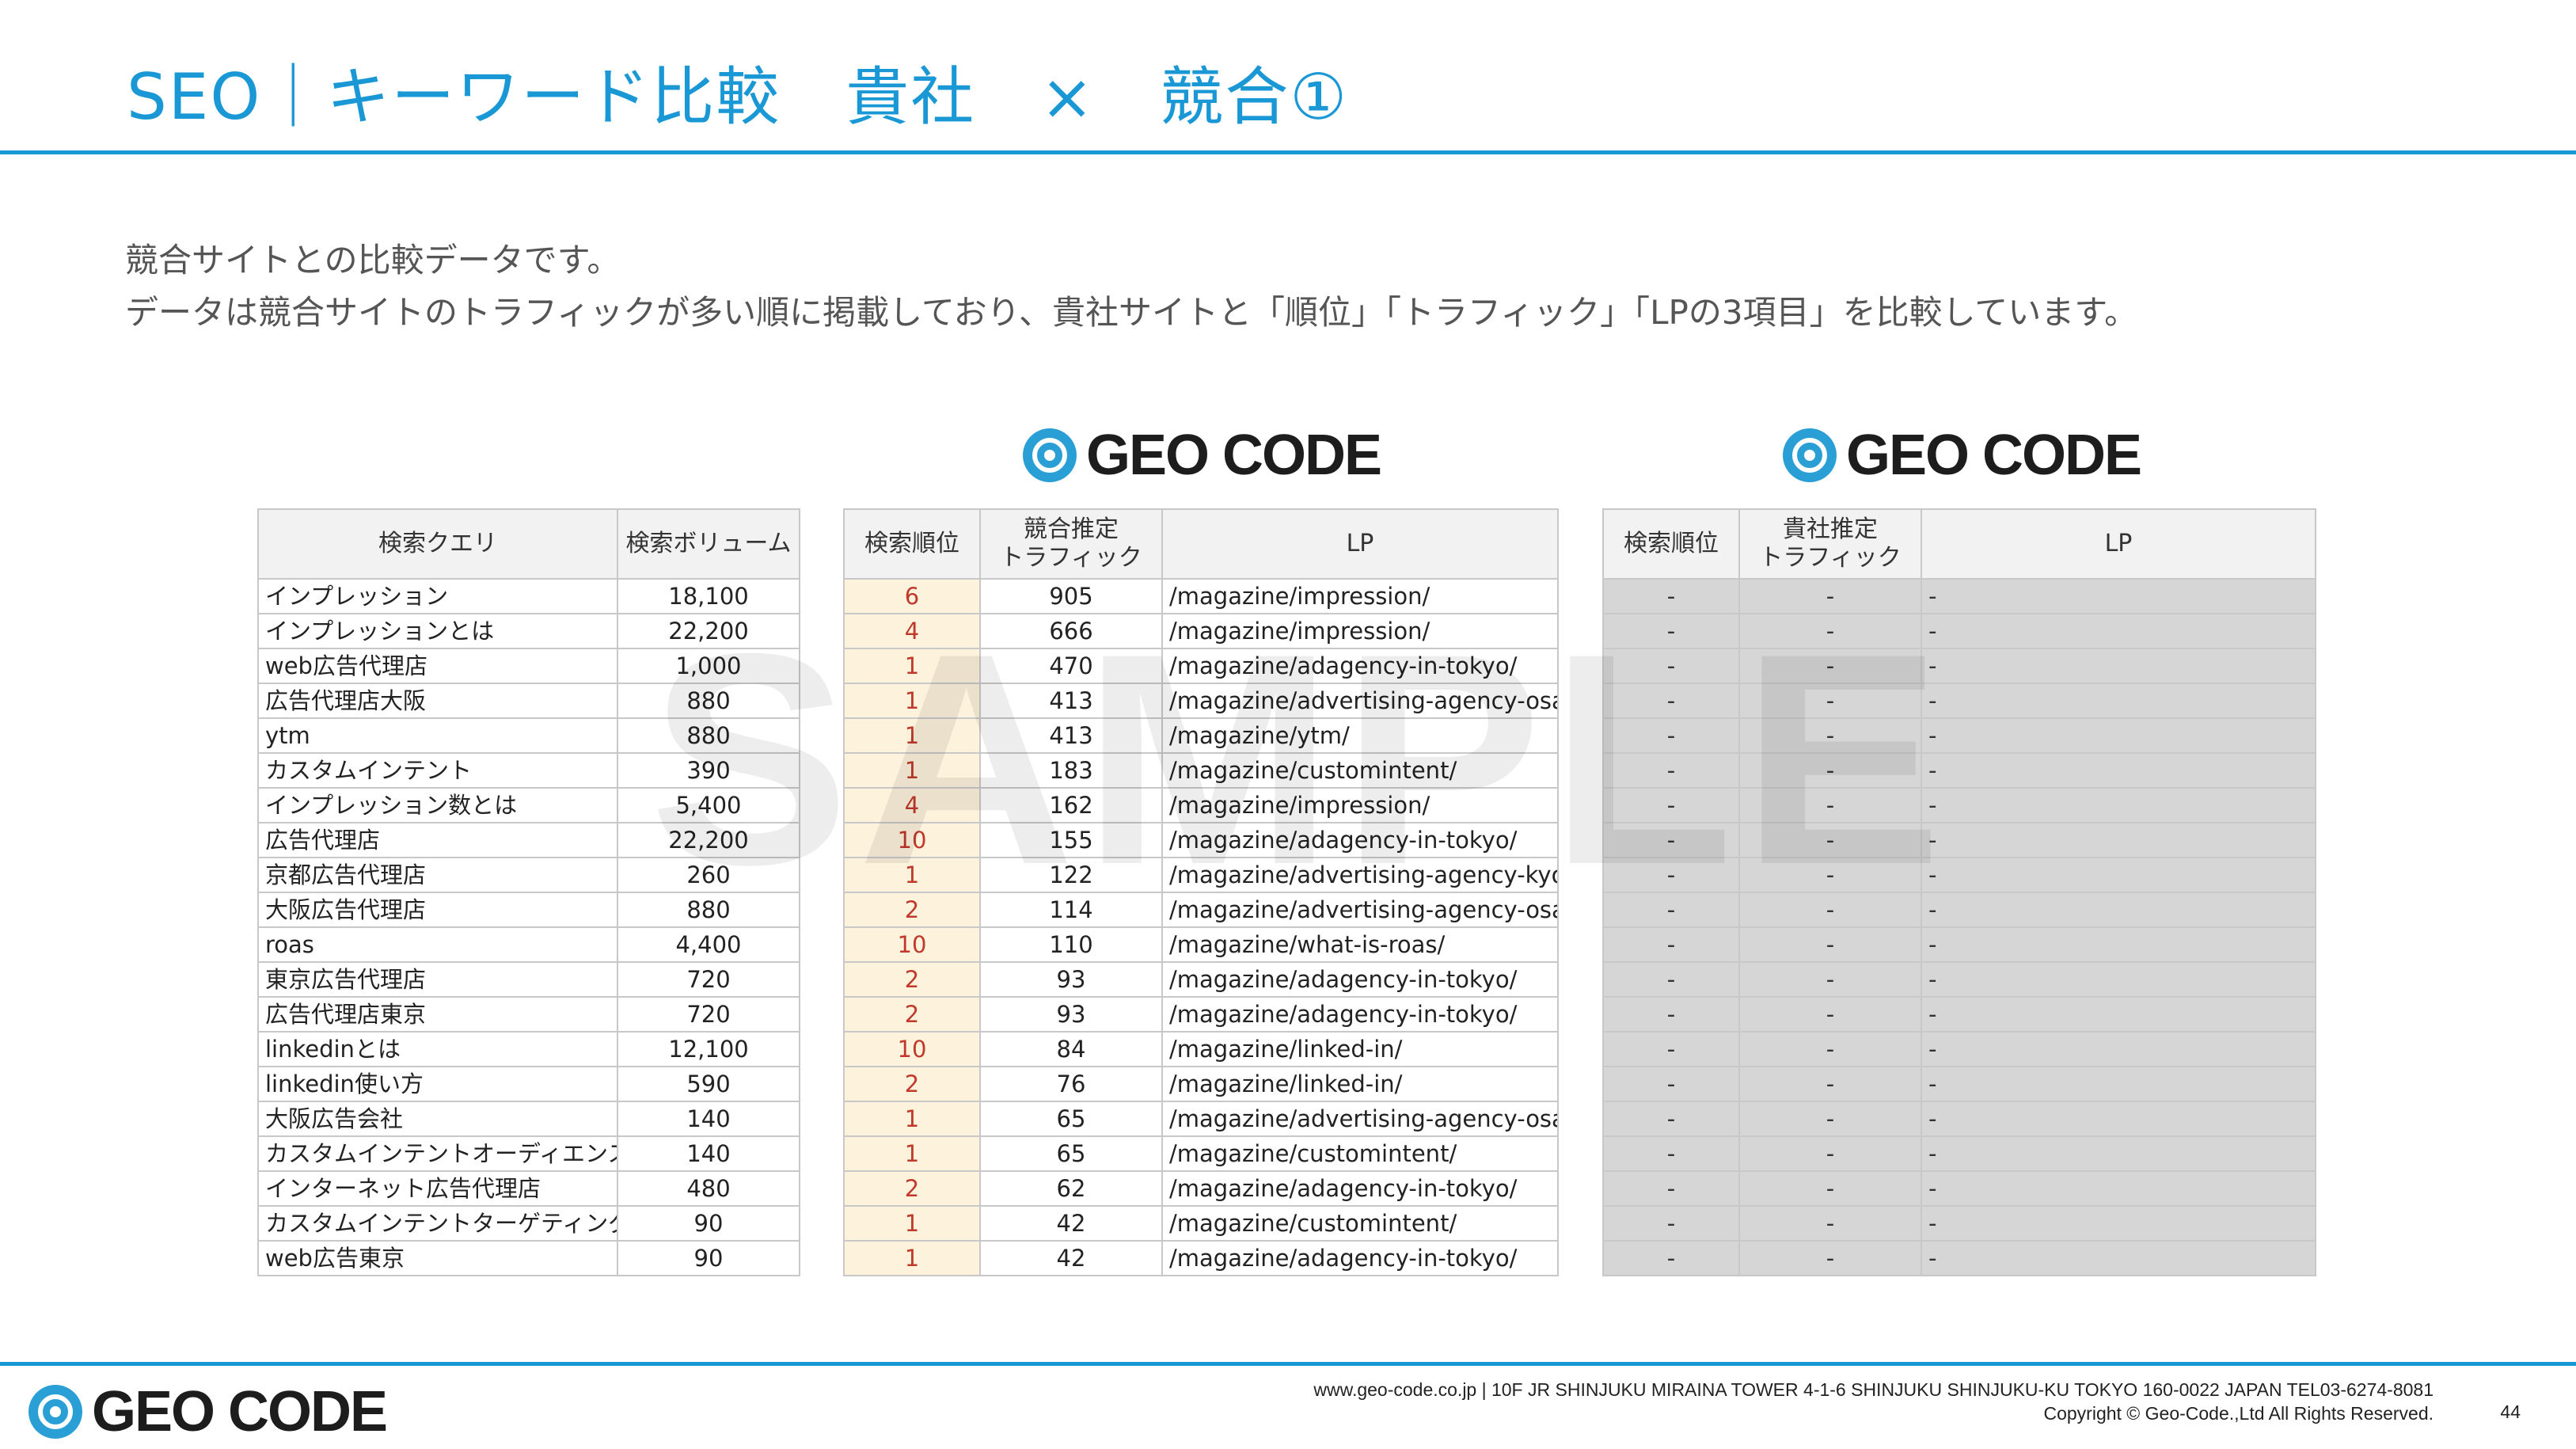  What do you see at coordinates (1360, 736) in the screenshot?
I see `lp-cell: /magazine/ytm/` at bounding box center [1360, 736].